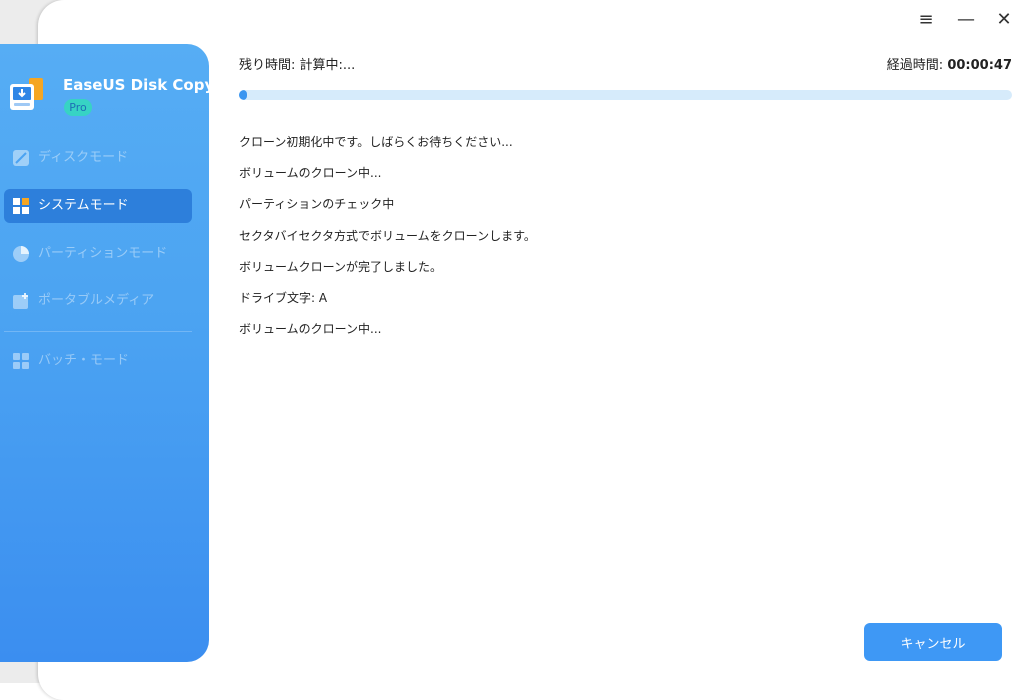 This screenshot has height=700, width=1024. I want to click on sidebar-item-label: システムモード, so click(83, 205).